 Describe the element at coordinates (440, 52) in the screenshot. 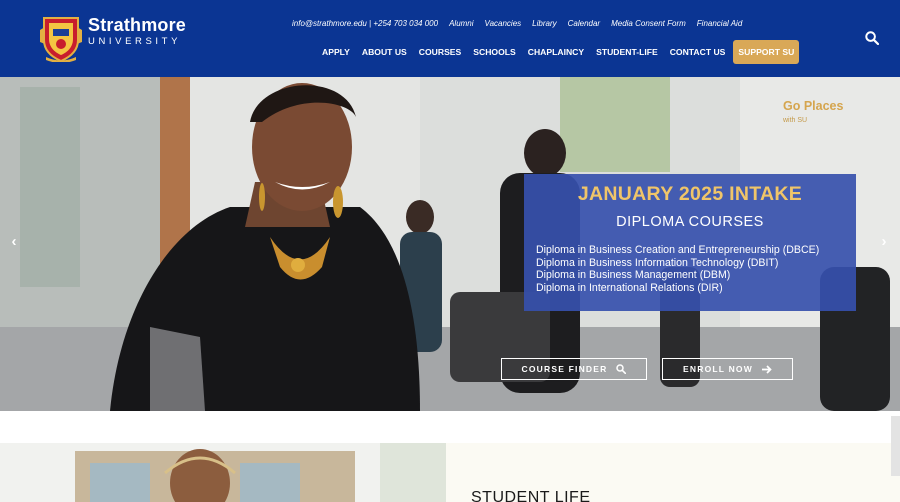

I see `nav-courses: COURSES` at that location.